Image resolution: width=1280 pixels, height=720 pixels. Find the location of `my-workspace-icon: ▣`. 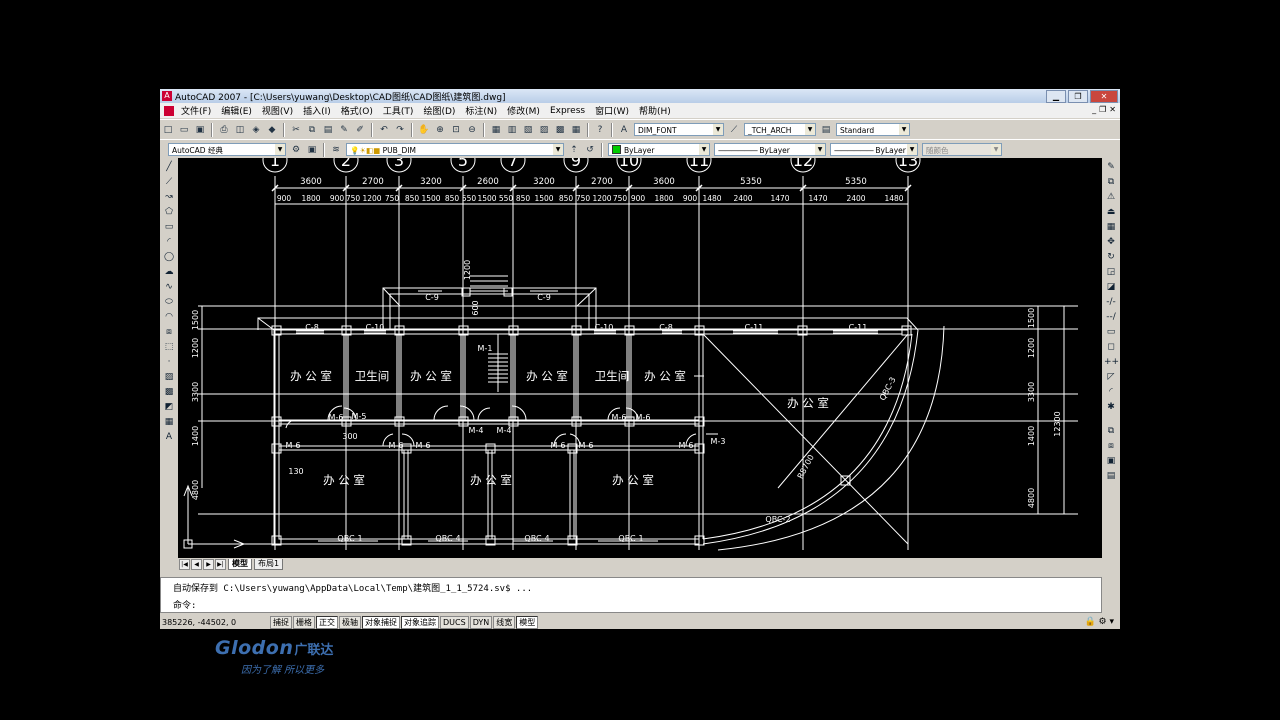

my-workspace-icon: ▣ is located at coordinates (312, 150).